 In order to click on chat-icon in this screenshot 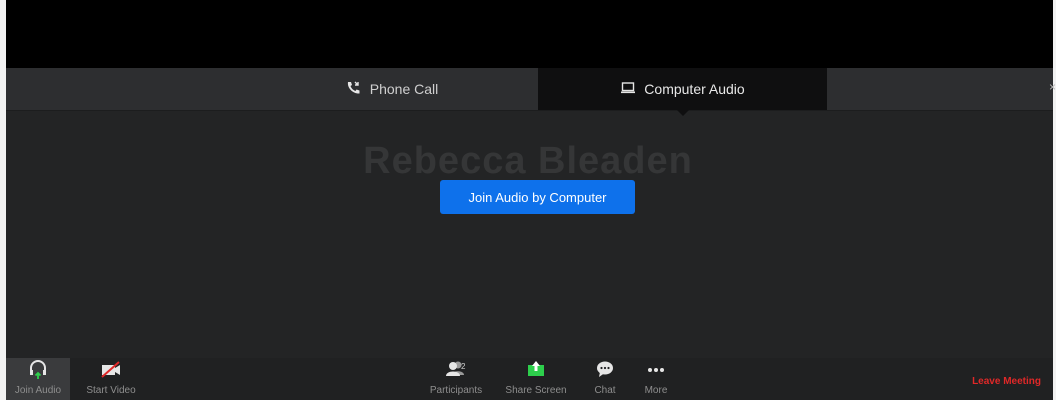, I will do `click(605, 370)`.